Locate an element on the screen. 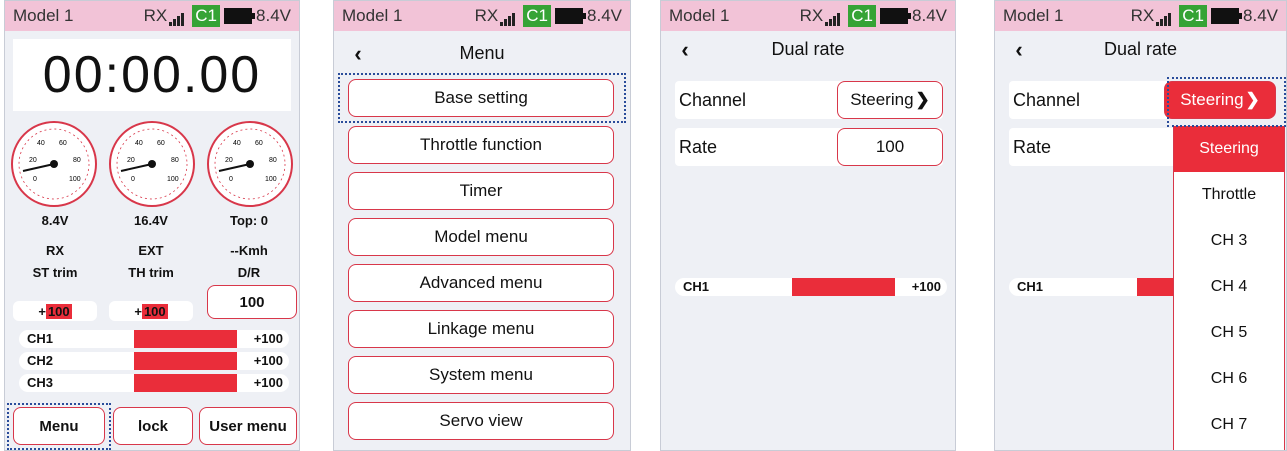  dr-value-button: 100 is located at coordinates (252, 302).